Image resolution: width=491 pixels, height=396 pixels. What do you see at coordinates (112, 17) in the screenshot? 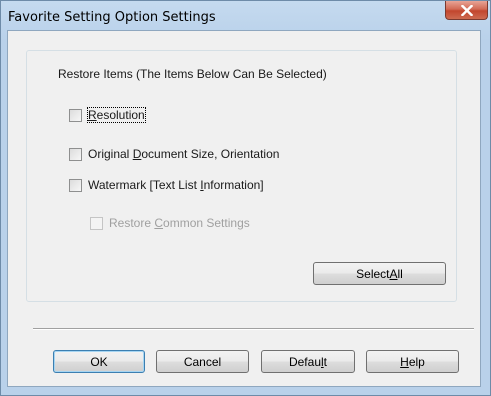
I see `window-title: Favorite Setting Option Settings` at bounding box center [112, 17].